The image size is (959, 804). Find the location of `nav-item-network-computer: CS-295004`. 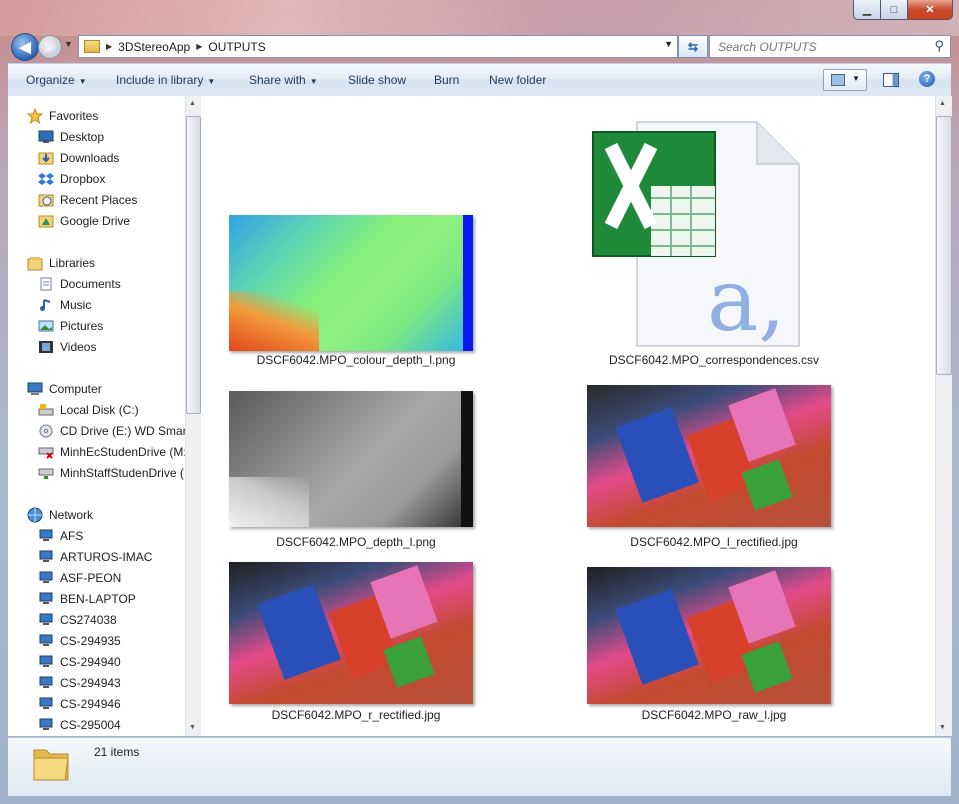

nav-item-network-computer: CS-295004 is located at coordinates (119, 724).